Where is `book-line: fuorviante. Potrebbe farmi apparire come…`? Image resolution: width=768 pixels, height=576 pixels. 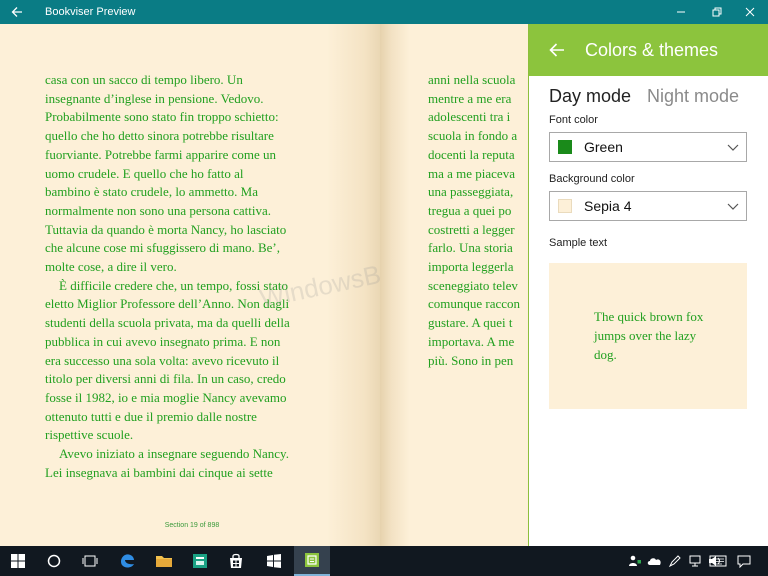 book-line: fuorviante. Potrebbe farmi apparire come… is located at coordinates (161, 154).